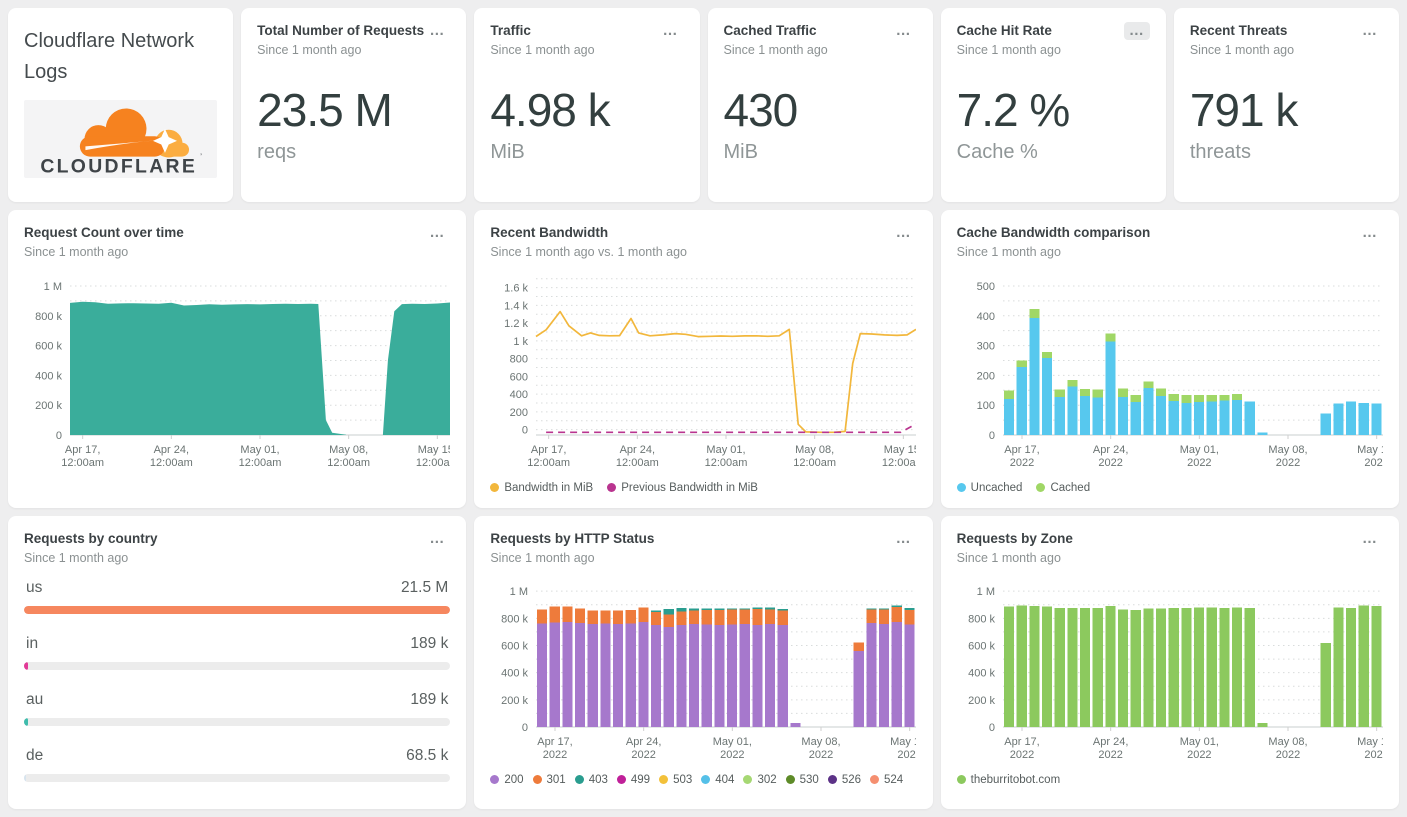  What do you see at coordinates (675, 780) in the screenshot?
I see `legend-item: 503` at bounding box center [675, 780].